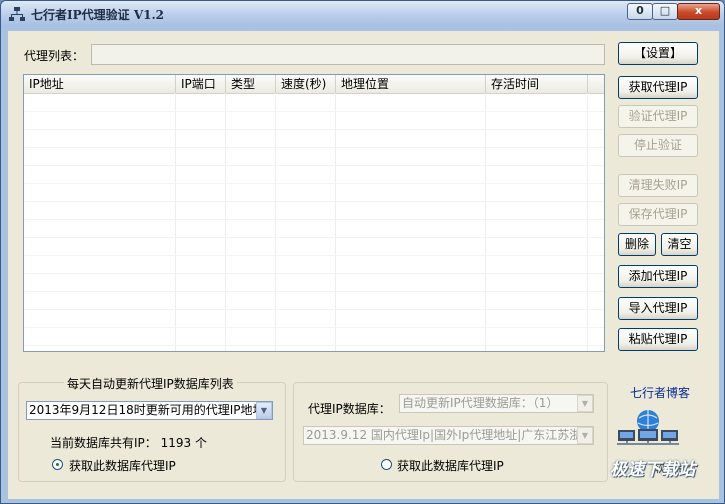 The width and height of the screenshot is (725, 504). What do you see at coordinates (57, 464) in the screenshot?
I see `auto-db-radio` at bounding box center [57, 464].